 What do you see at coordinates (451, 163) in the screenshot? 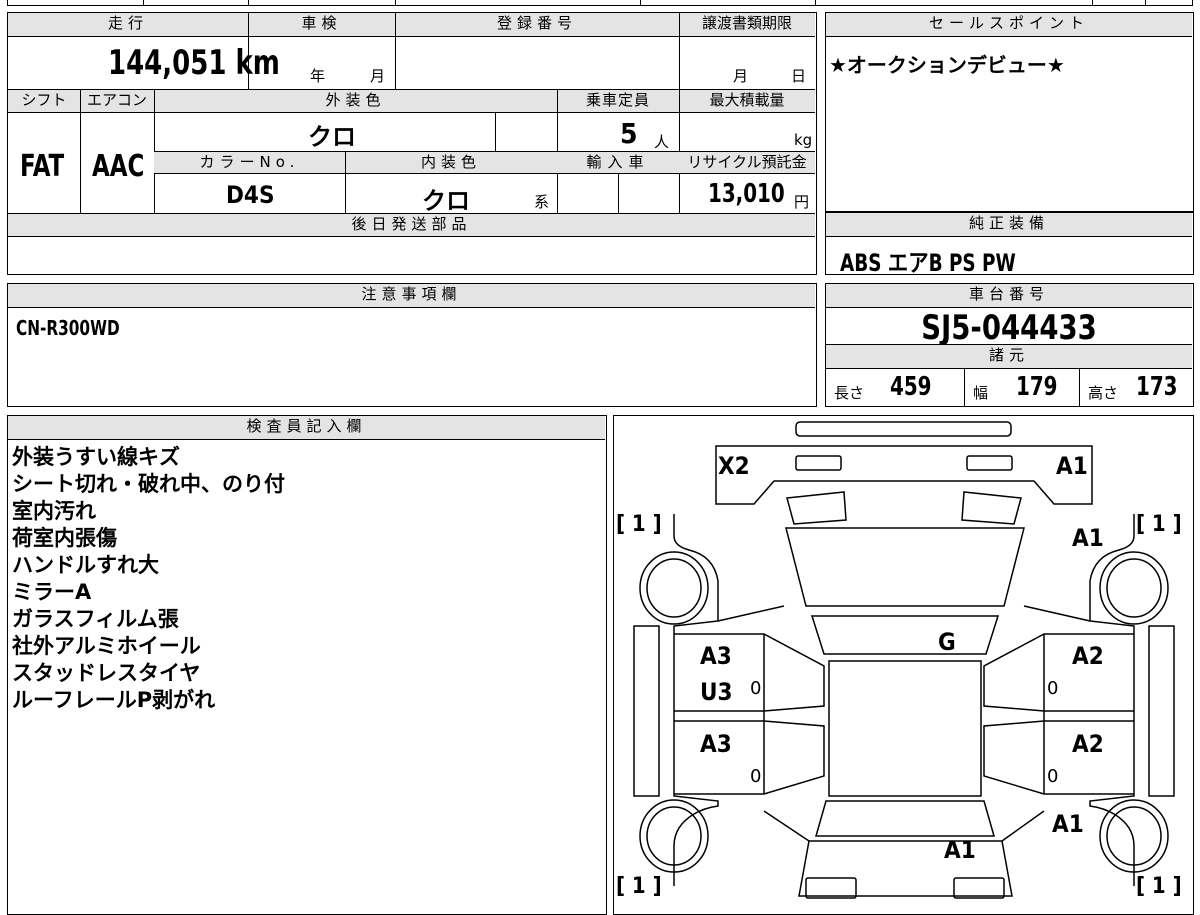
I see `interior-header: 内装色` at bounding box center [451, 163].